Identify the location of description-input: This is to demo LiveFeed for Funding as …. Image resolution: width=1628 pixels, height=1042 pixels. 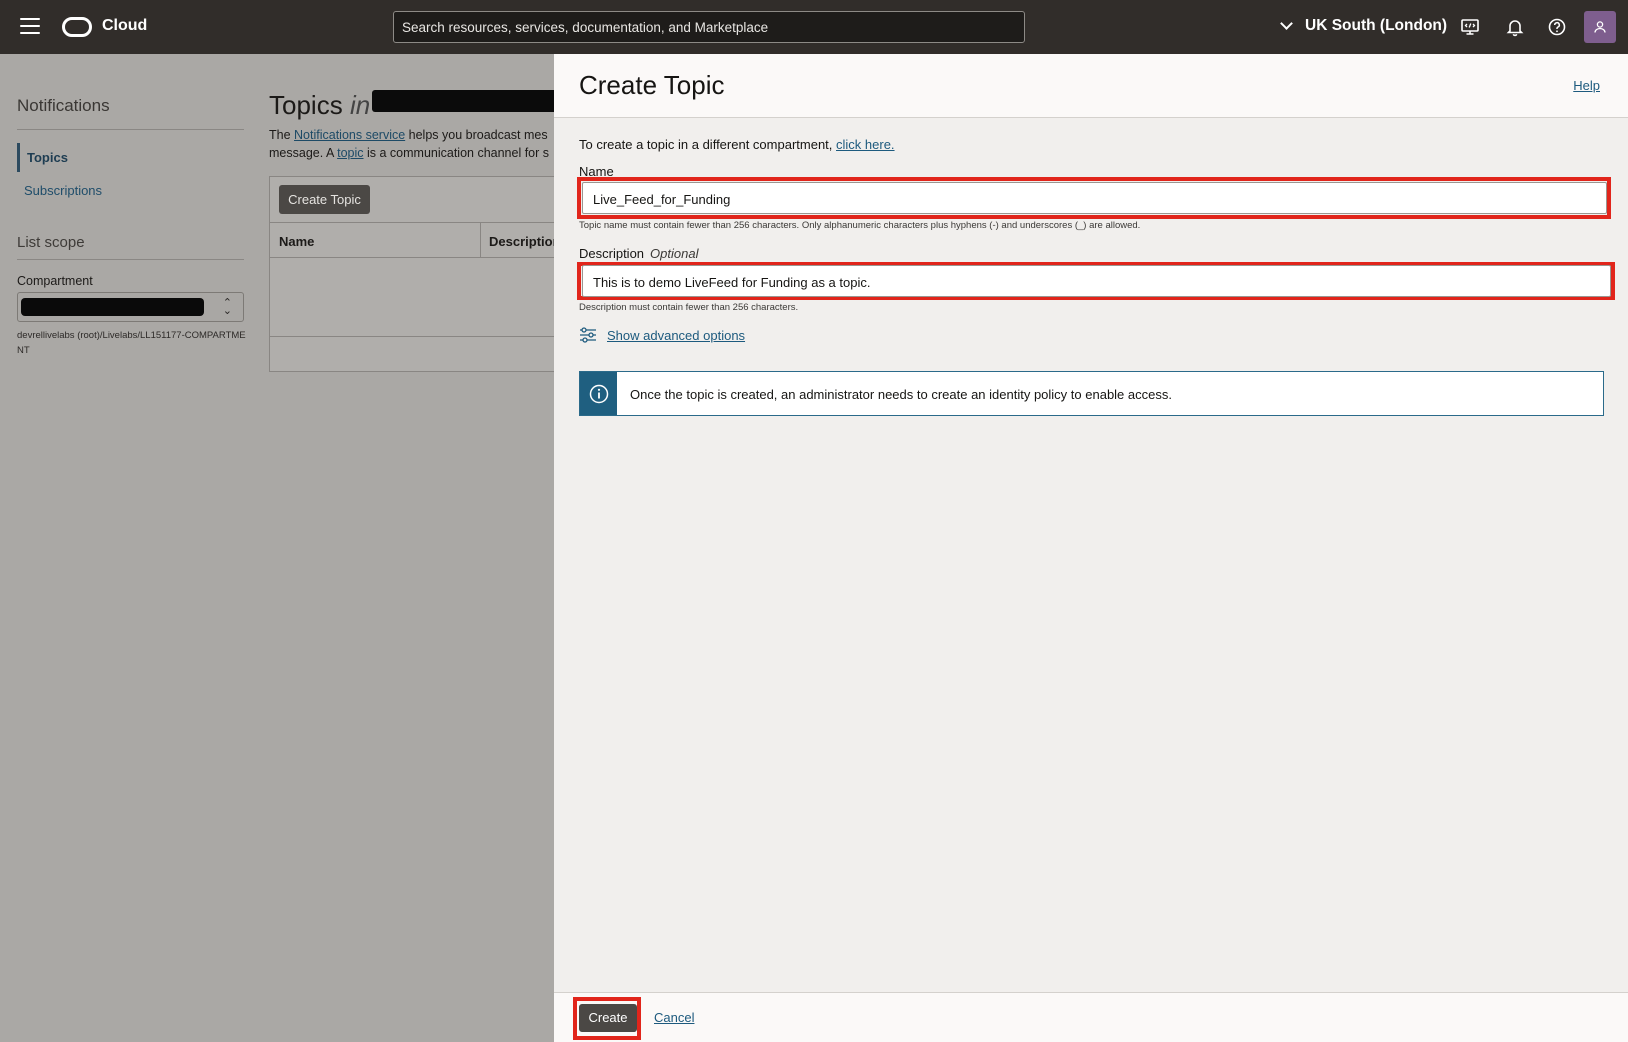
(1096, 281).